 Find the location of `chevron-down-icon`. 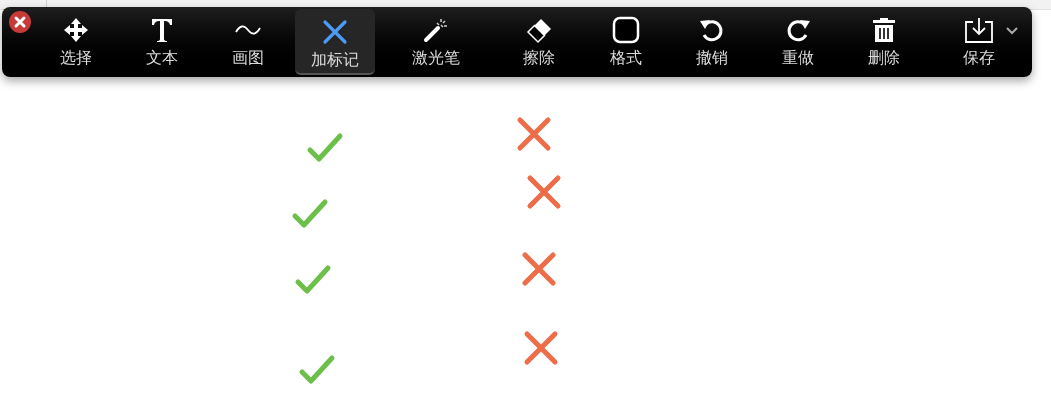

chevron-down-icon is located at coordinates (1012, 30).